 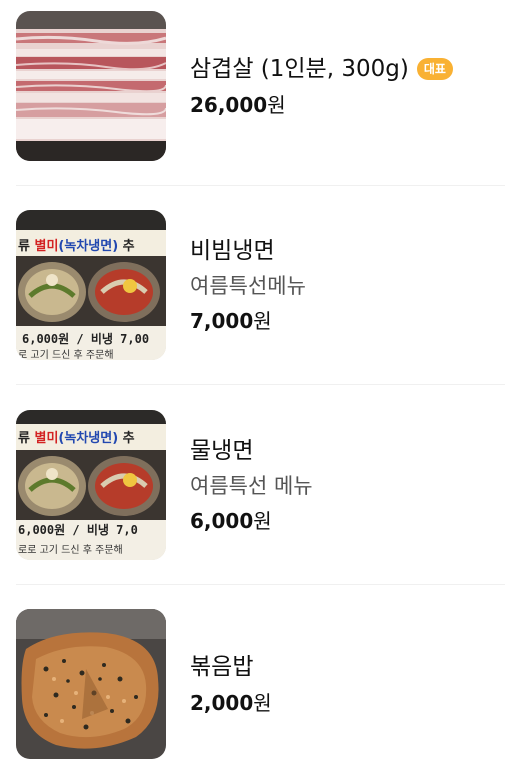 I want to click on name-row: 물냉면, so click(x=251, y=451).